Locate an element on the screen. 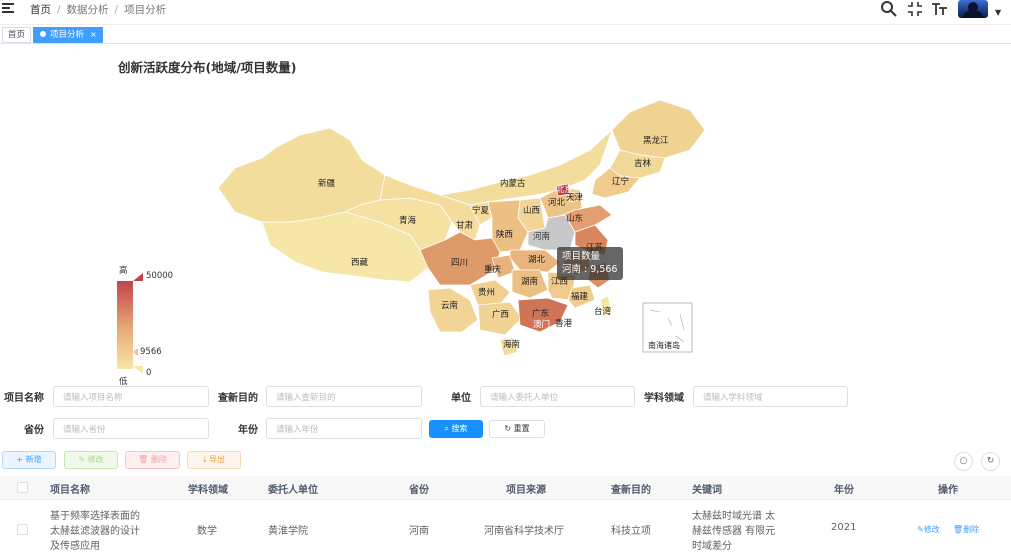 Image resolution: width=1011 pixels, height=552 pixels. region-heilongjiang is located at coordinates (658, 129).